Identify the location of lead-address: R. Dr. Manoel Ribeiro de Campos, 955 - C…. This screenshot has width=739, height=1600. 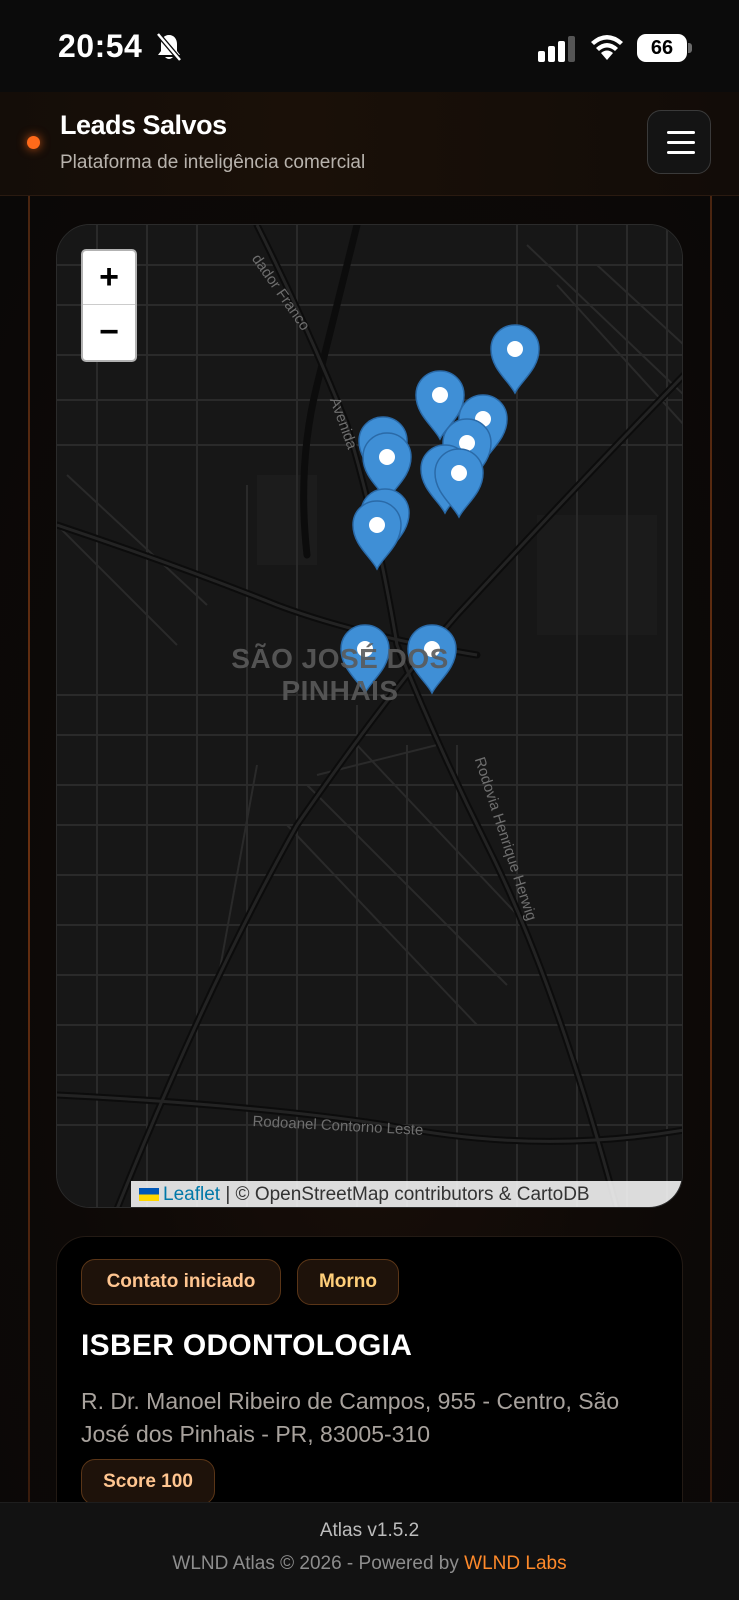
(350, 1417).